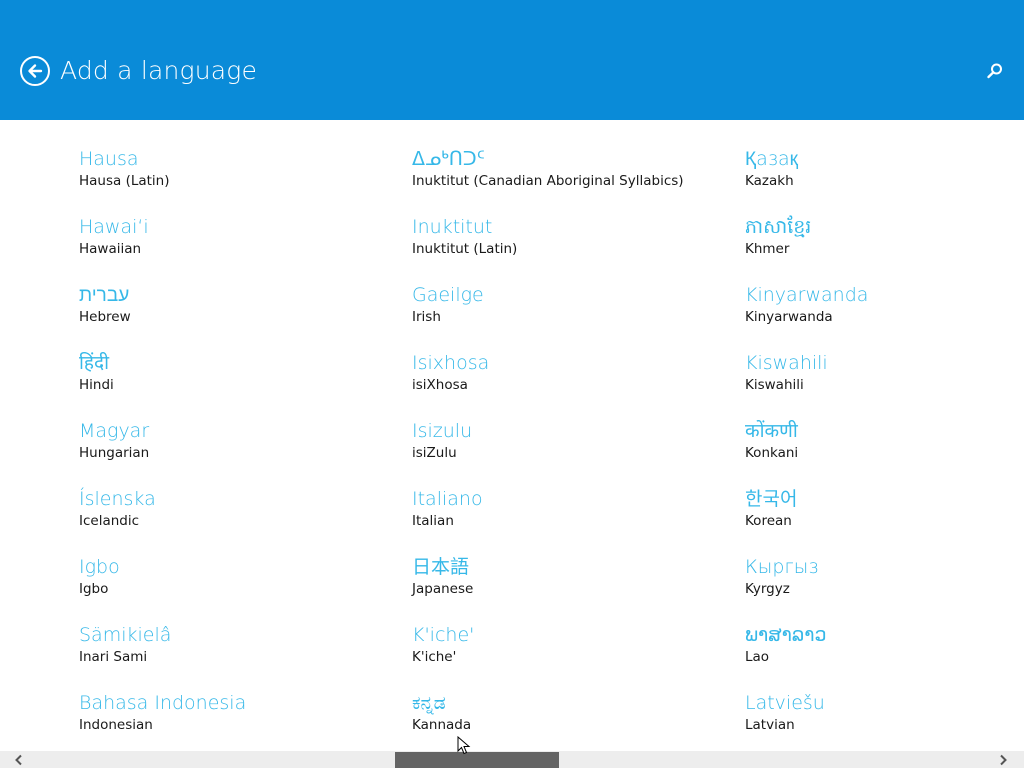 This screenshot has width=1024, height=768. What do you see at coordinates (778, 227) in the screenshot?
I see `language-native-name: ភាសាខ្មែរ` at bounding box center [778, 227].